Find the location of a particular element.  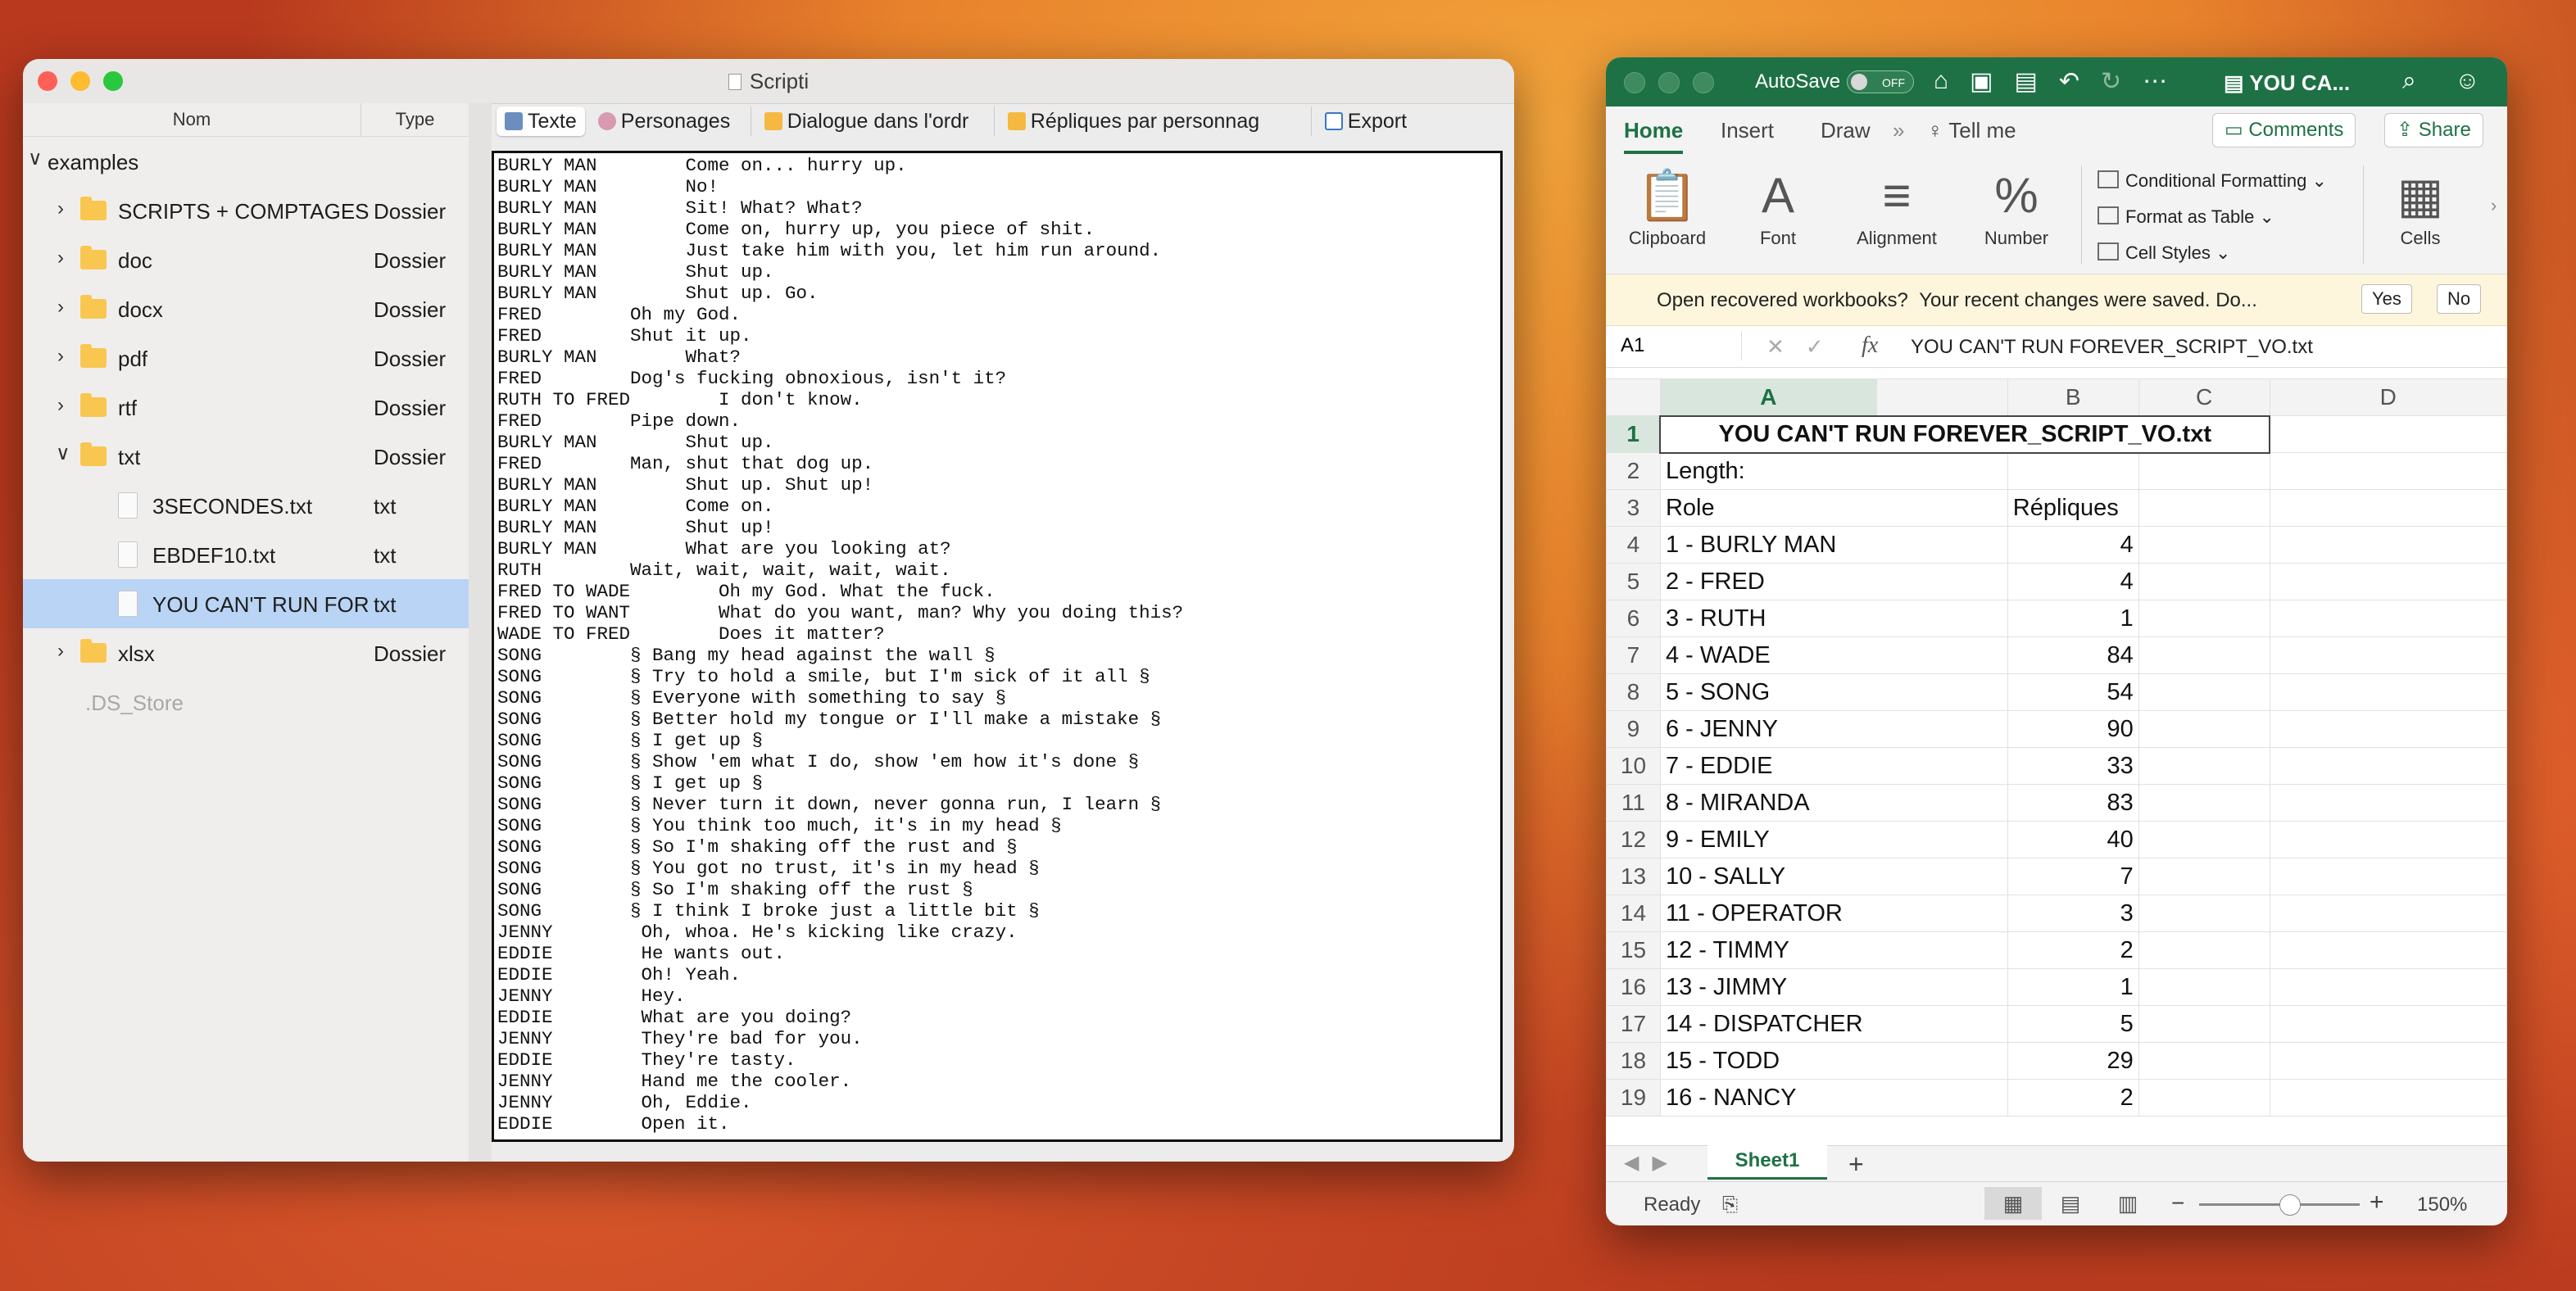

role-cell: 1 - BURLY MAN is located at coordinates (1833, 545).